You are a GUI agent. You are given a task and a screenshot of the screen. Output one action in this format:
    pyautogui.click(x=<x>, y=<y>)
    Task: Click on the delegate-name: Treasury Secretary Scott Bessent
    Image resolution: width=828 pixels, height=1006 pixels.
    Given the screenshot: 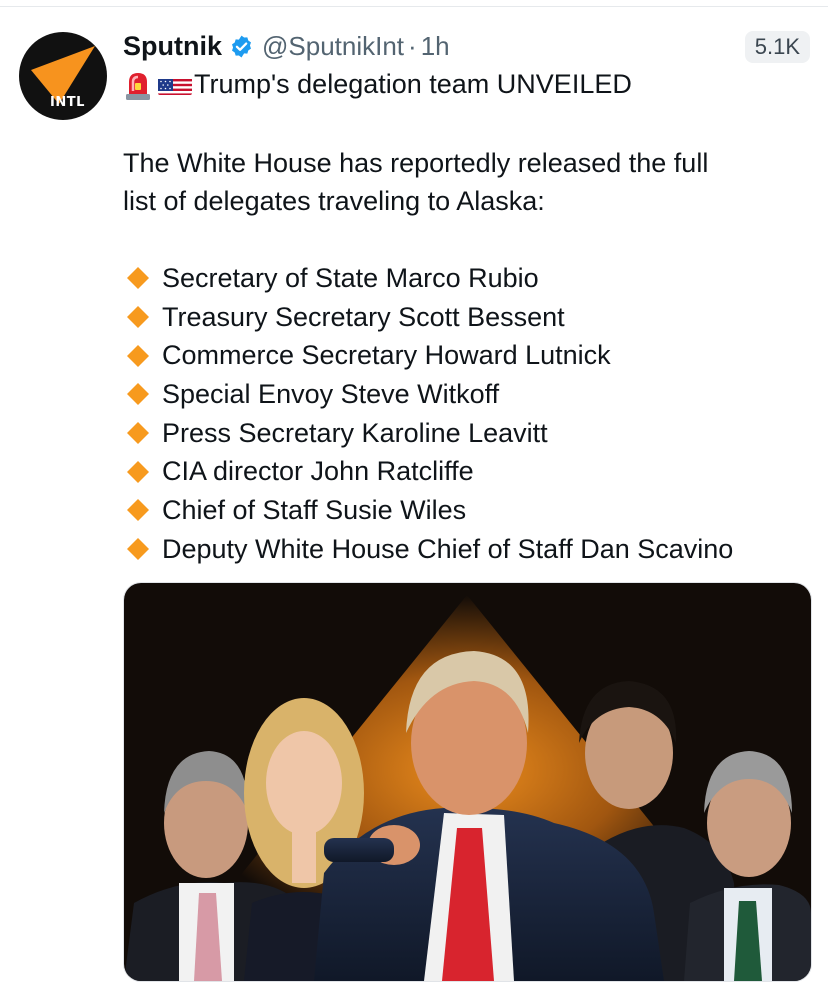 What is the action you would take?
    pyautogui.click(x=363, y=316)
    